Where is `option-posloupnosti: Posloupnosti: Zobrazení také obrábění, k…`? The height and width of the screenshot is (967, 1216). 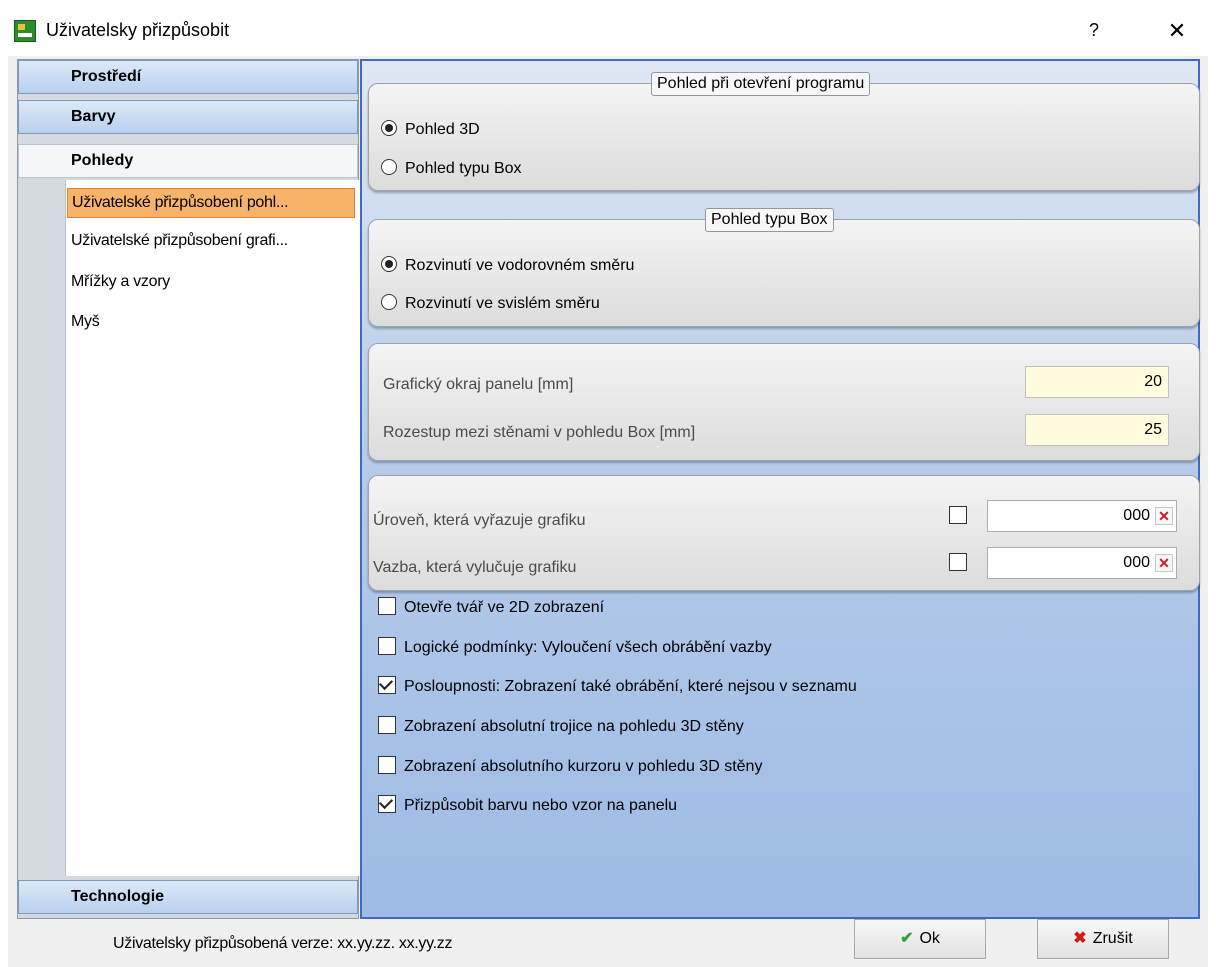
option-posloupnosti: Posloupnosti: Zobrazení také obrábění, k… is located at coordinates (617, 686).